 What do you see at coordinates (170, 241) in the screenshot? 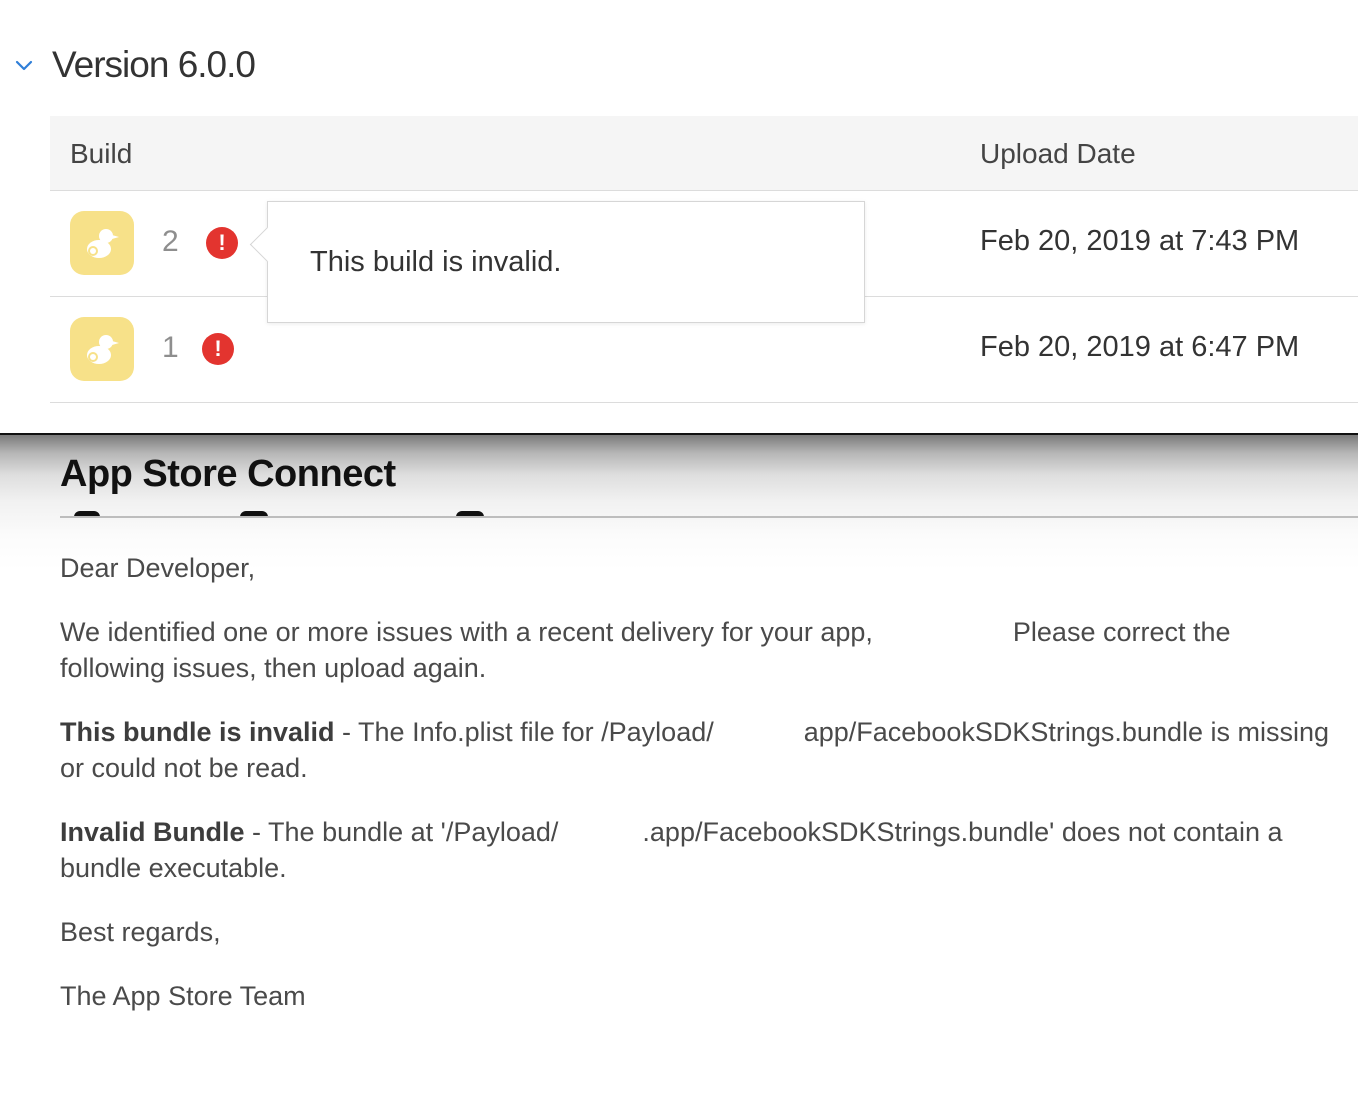
I see `build-number: 2` at bounding box center [170, 241].